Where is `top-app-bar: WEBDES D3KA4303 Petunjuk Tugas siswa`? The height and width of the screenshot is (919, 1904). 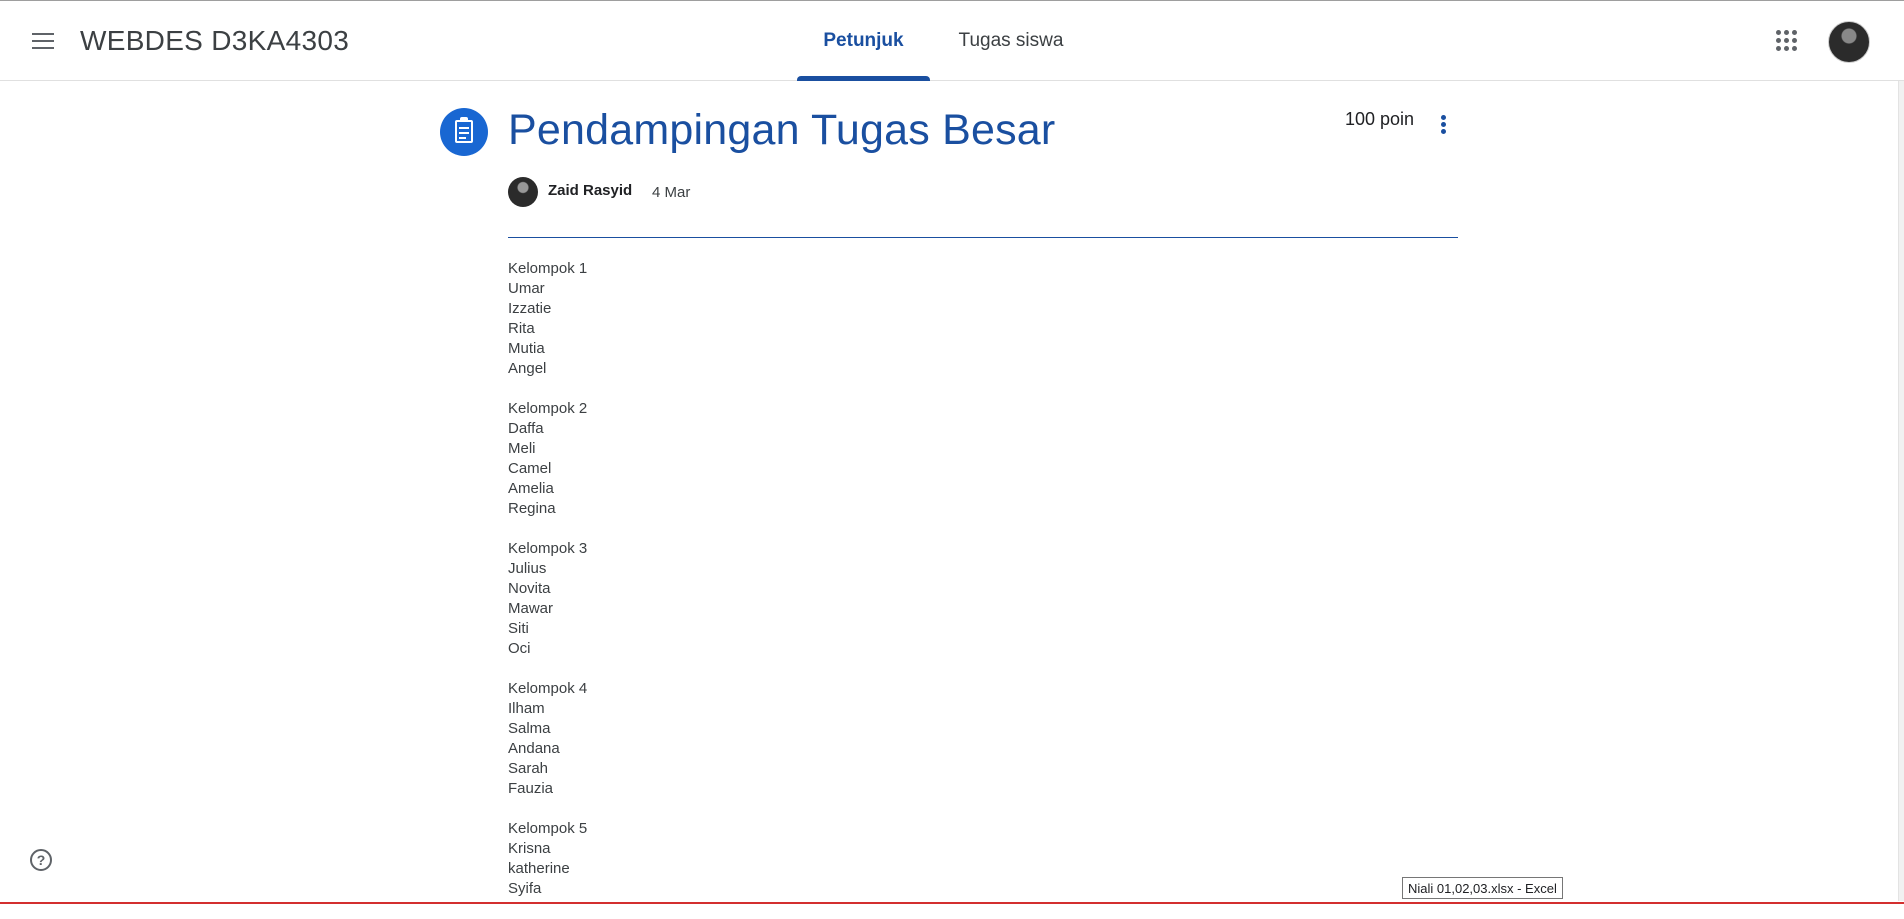 top-app-bar: WEBDES D3KA4303 Petunjuk Tugas siswa is located at coordinates (952, 40).